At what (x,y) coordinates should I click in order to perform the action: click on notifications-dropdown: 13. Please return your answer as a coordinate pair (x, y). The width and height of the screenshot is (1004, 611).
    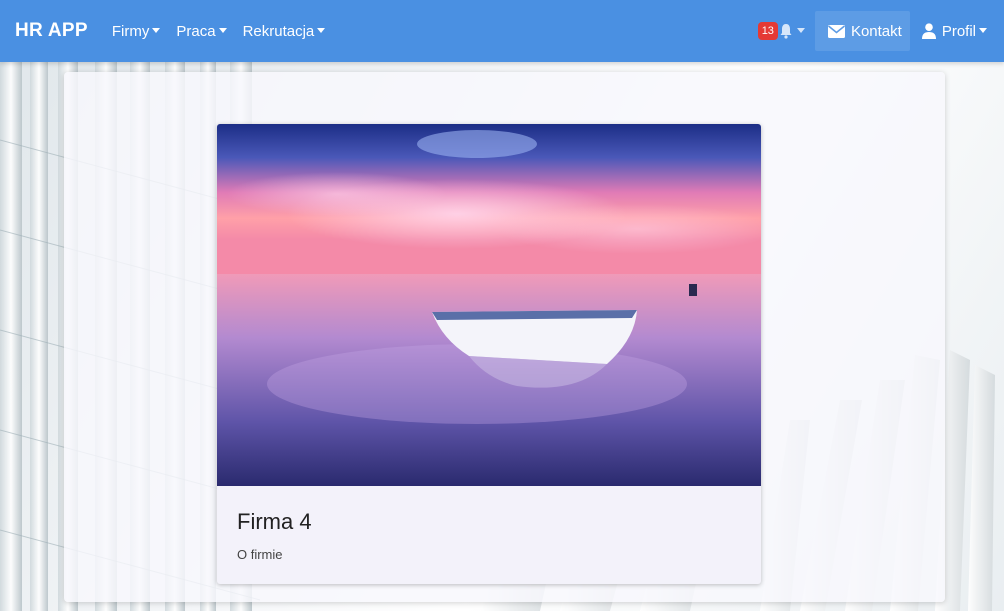
    Looking at the image, I should click on (781, 31).